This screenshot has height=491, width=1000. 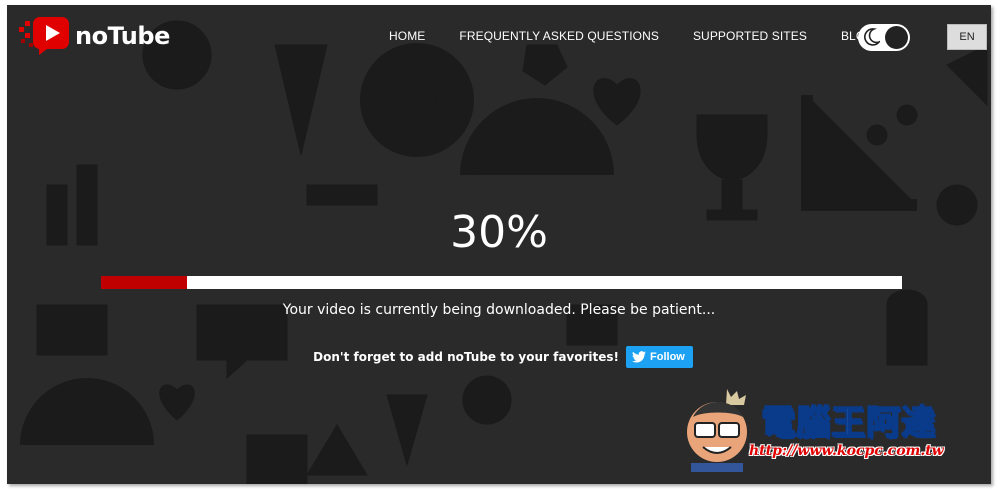 I want to click on watermark: 電腦王阿達 http://www.kocpc.com.tw, so click(x=829, y=429).